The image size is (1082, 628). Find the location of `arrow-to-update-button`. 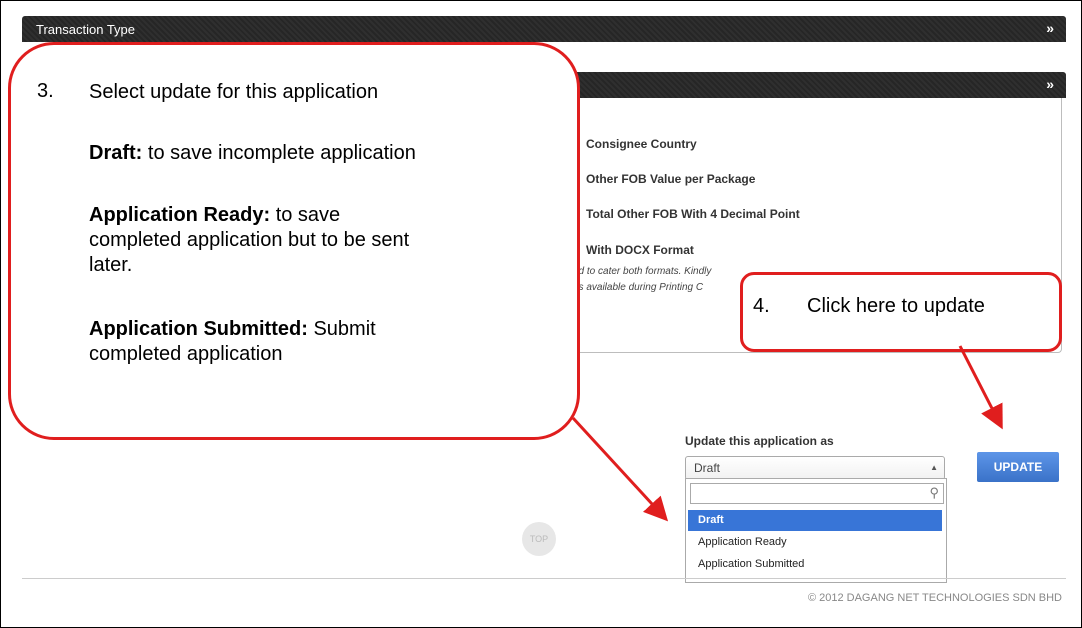

arrow-to-update-button is located at coordinates (980, 387).